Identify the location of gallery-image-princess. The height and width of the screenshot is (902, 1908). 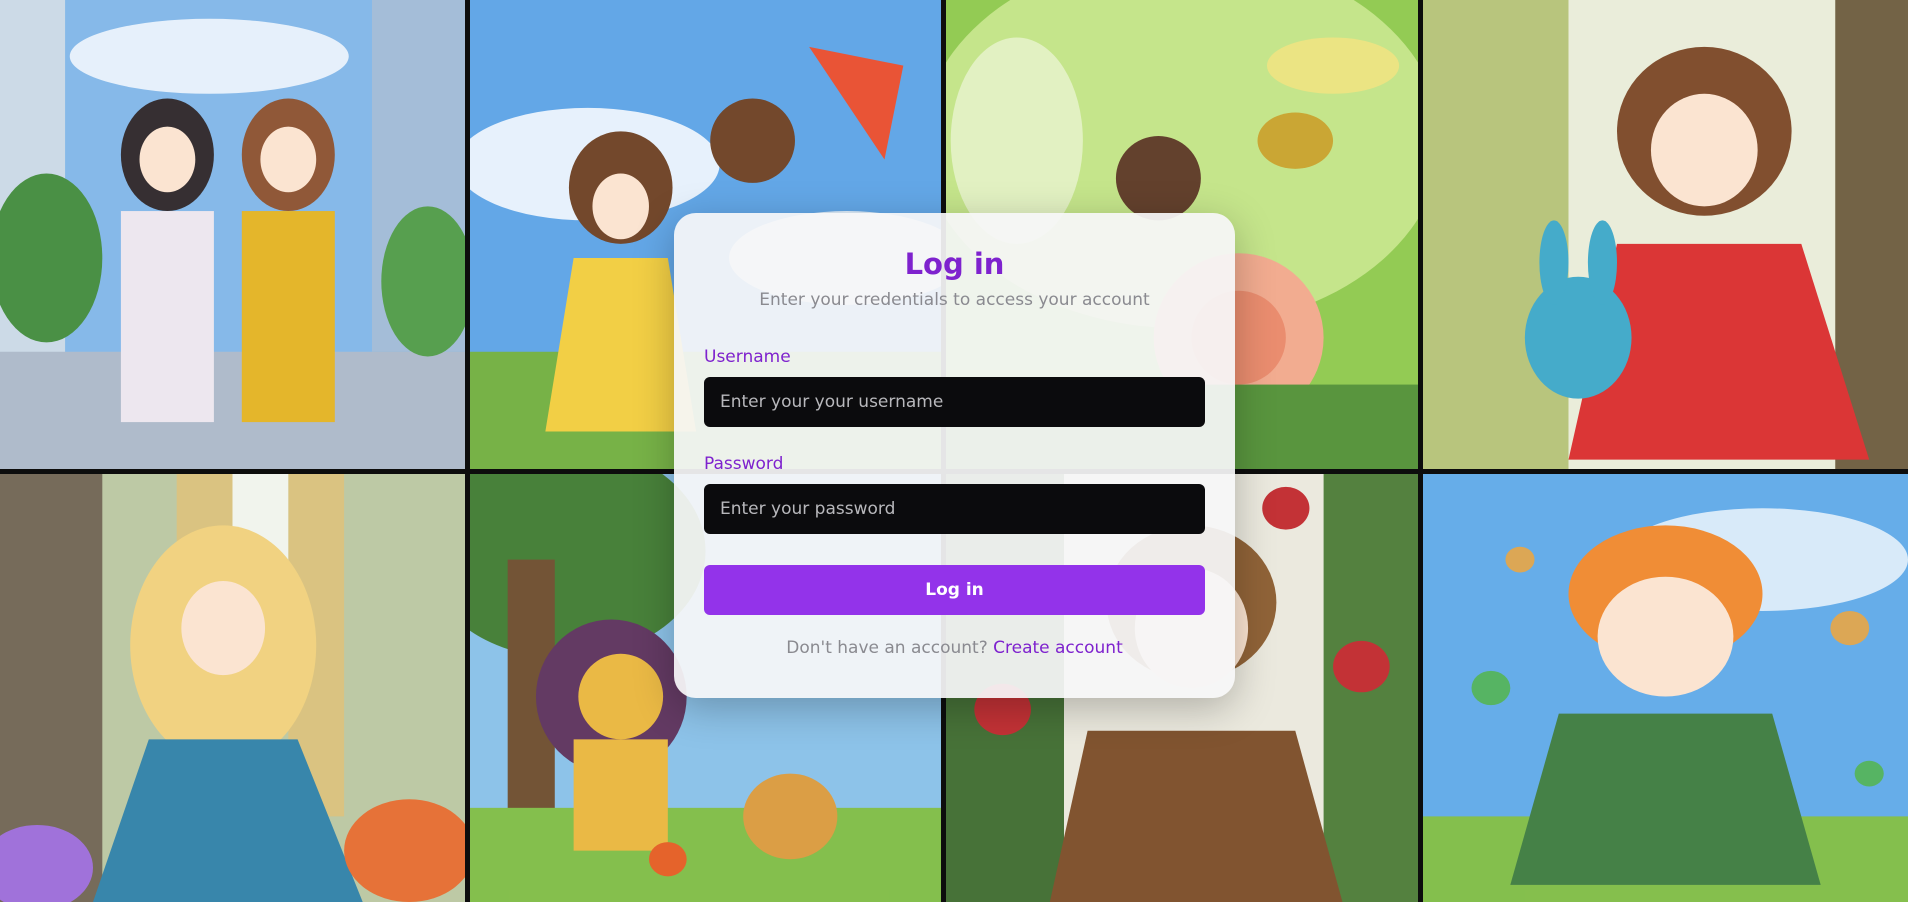
(235, 688).